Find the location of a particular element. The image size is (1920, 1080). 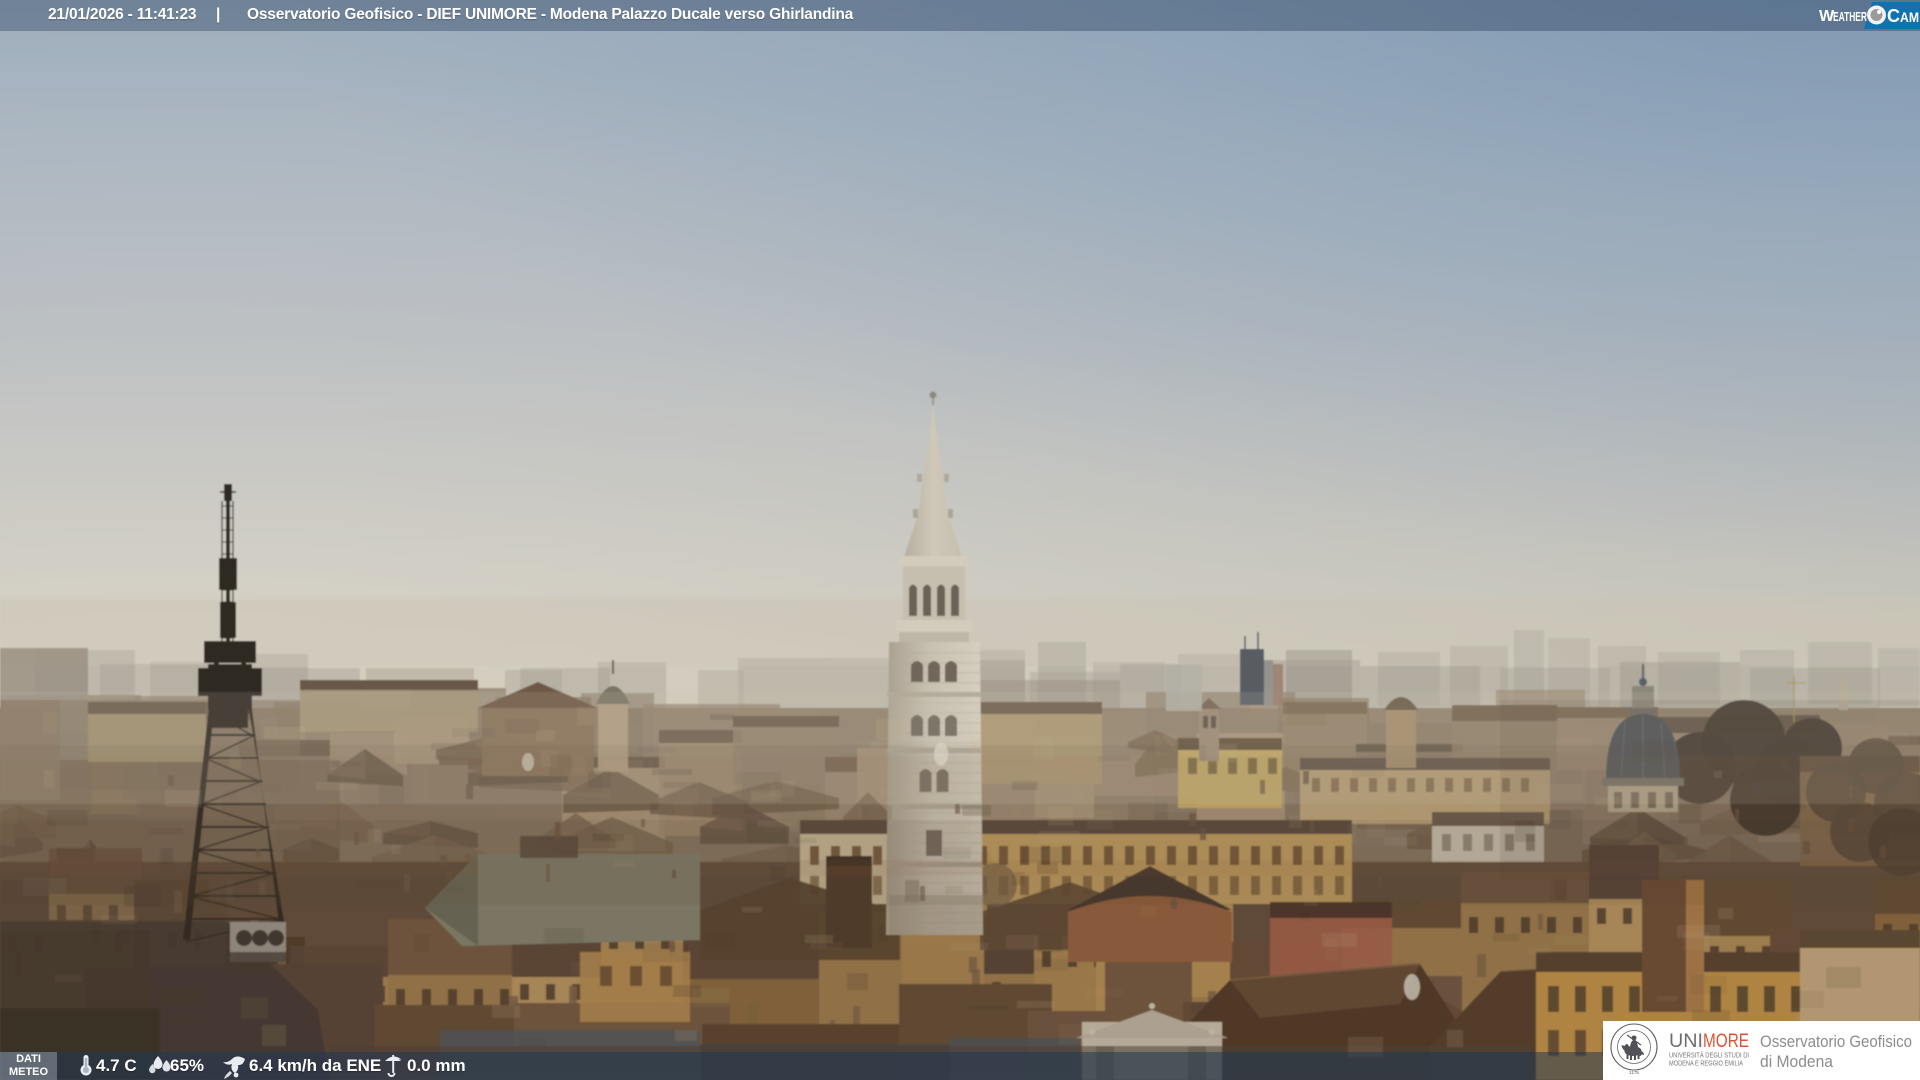

svg-text: AM is located at coordinates (1909, 17).